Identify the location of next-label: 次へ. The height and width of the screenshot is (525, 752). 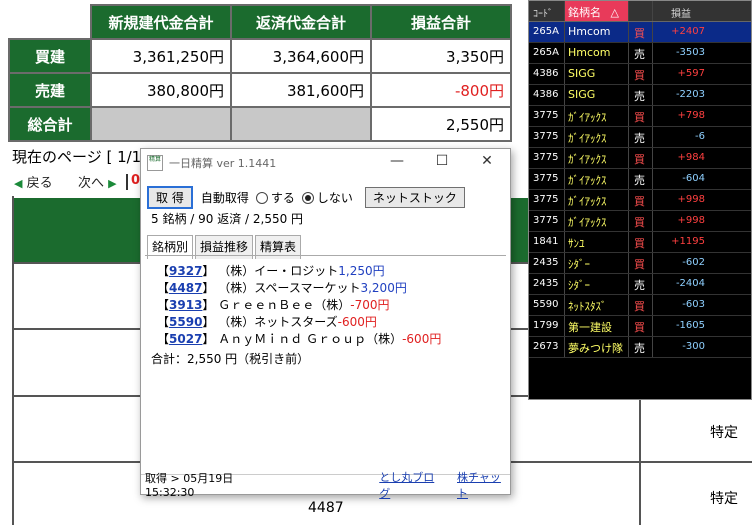
(91, 183).